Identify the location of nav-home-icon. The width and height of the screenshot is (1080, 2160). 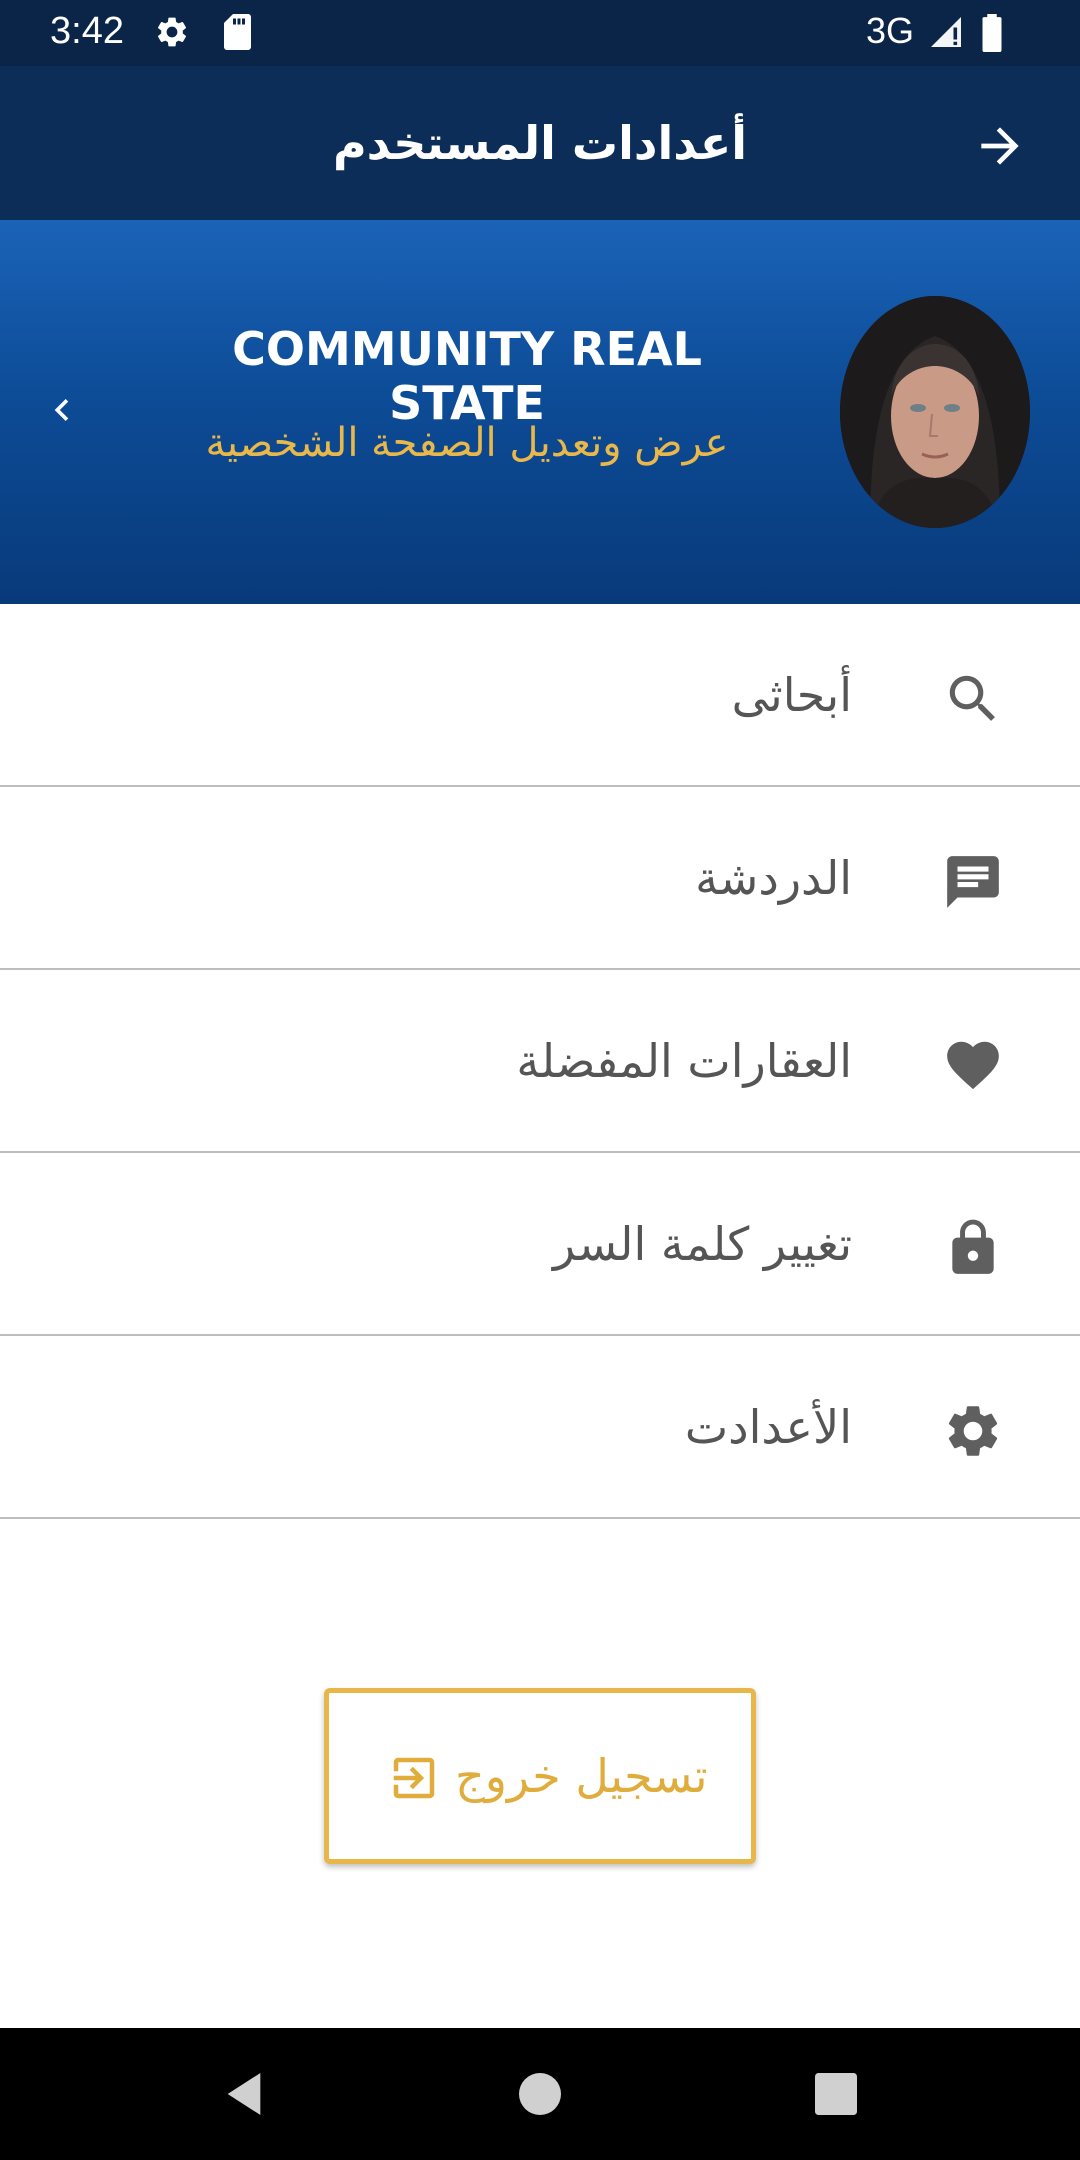
(540, 2094).